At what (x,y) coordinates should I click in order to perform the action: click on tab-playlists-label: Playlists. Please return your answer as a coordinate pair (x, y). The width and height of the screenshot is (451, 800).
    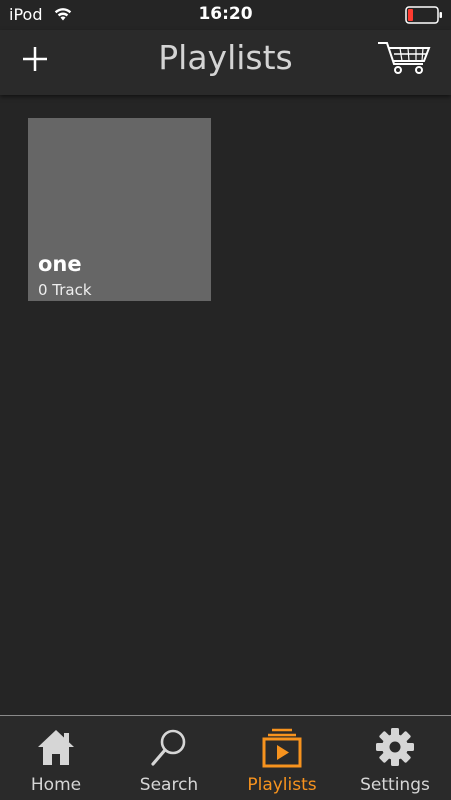
    Looking at the image, I should click on (282, 785).